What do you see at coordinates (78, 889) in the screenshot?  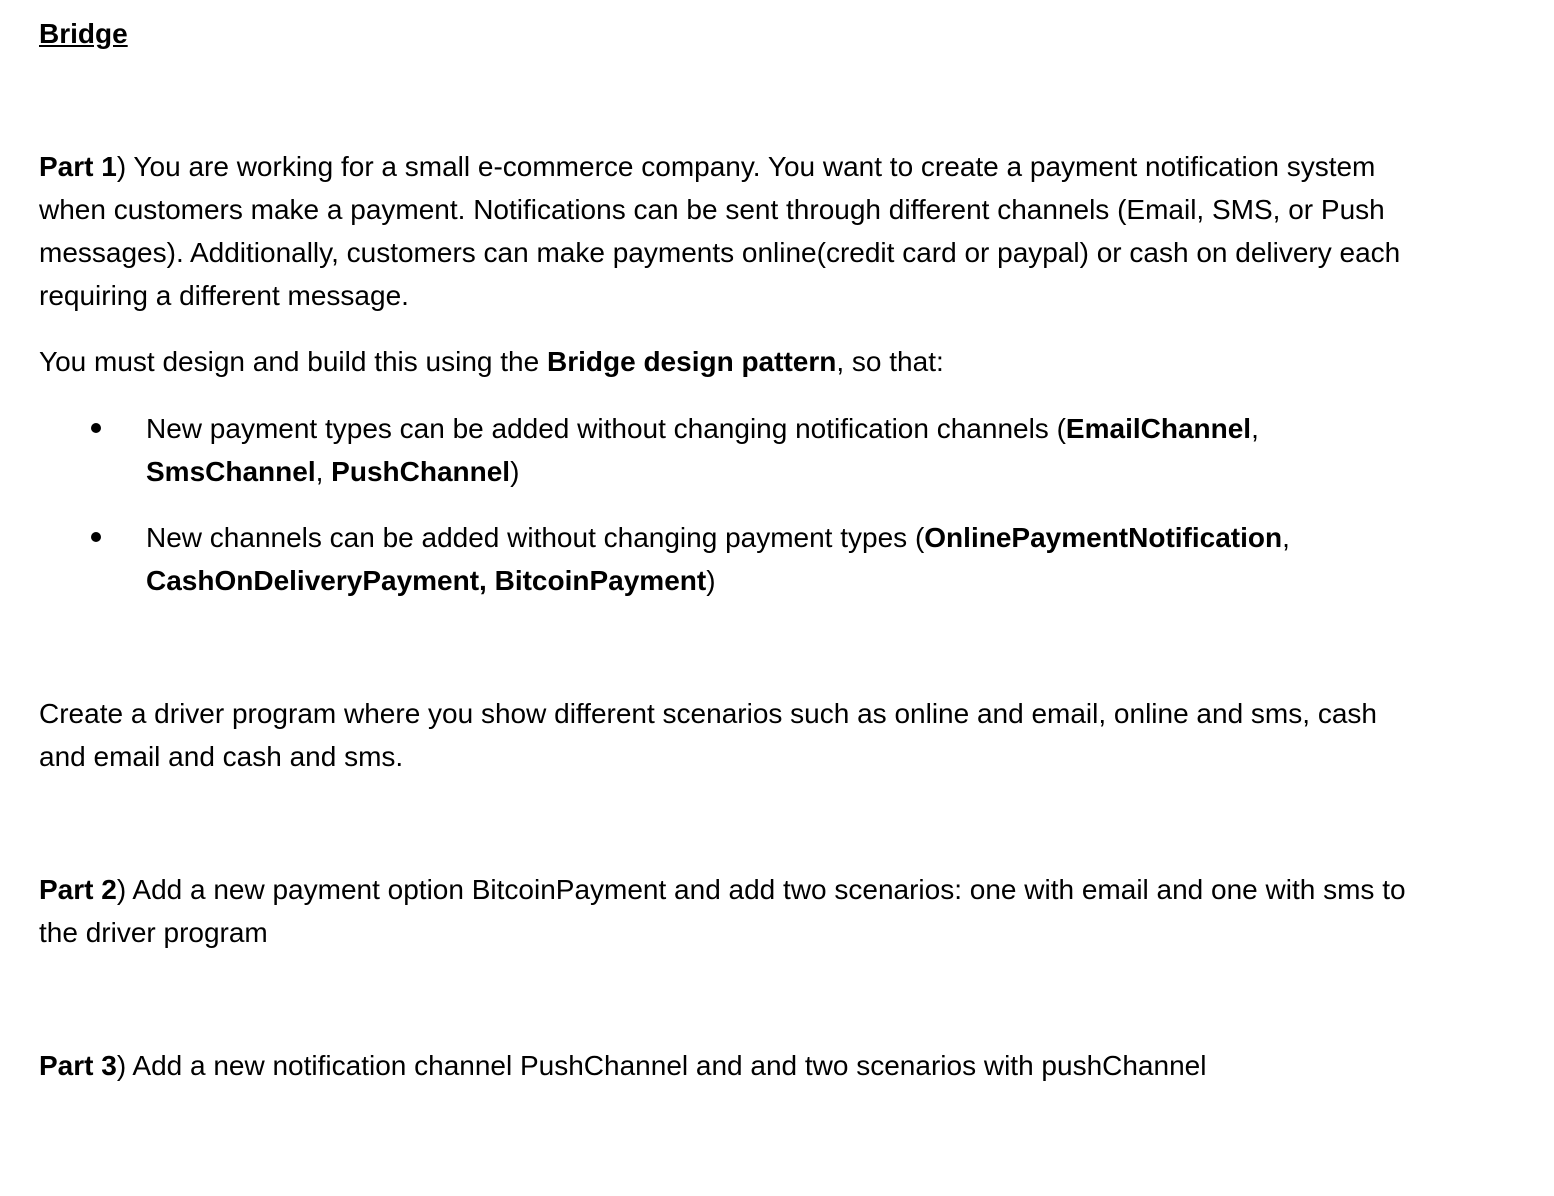 I see `part2-label: Part 2` at bounding box center [78, 889].